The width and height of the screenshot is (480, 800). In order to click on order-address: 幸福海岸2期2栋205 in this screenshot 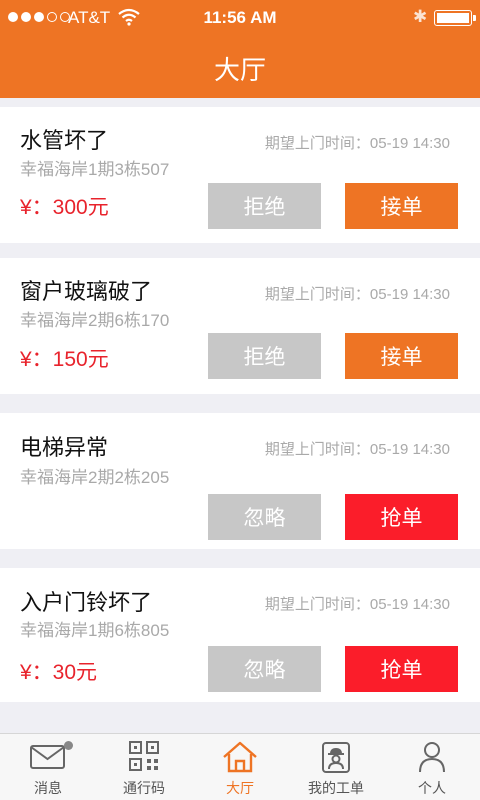, I will do `click(95, 477)`.